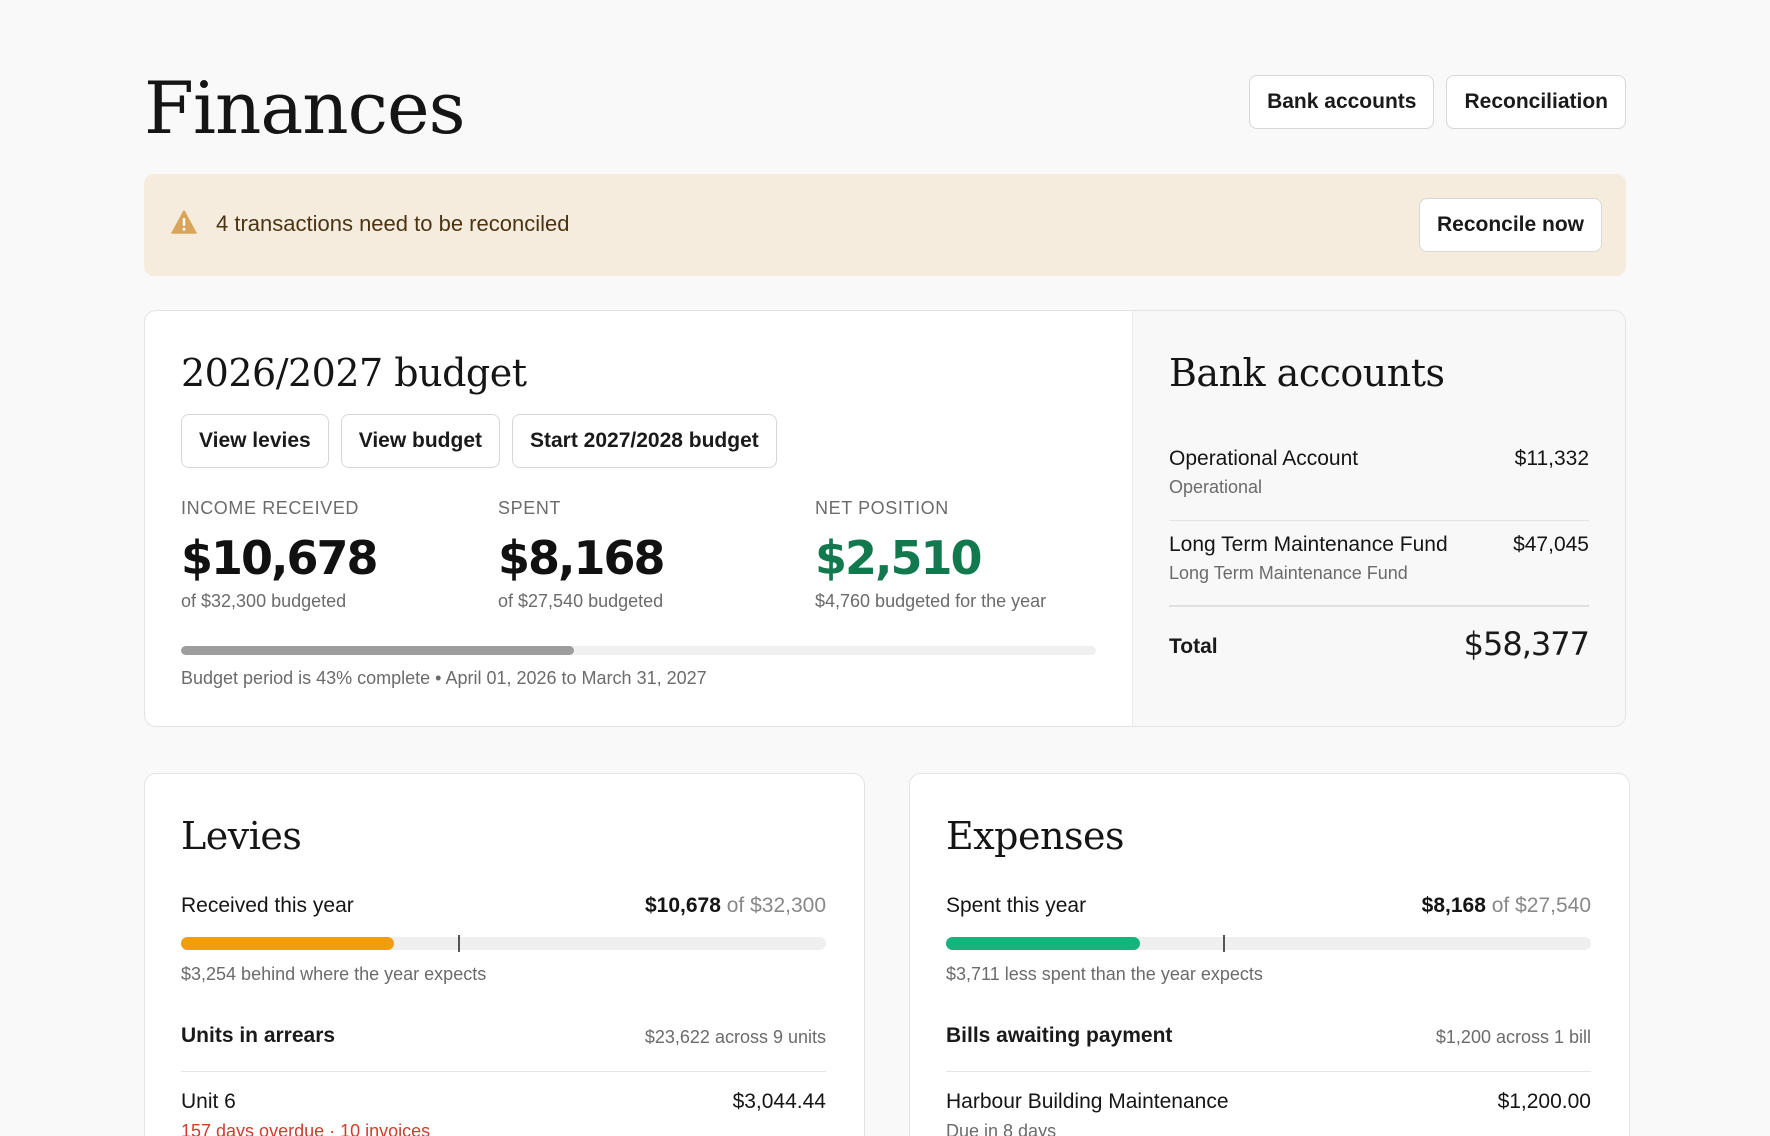 This screenshot has width=1770, height=1136. Describe the element at coordinates (420, 441) in the screenshot. I see `view-budget-button: View budget` at that location.